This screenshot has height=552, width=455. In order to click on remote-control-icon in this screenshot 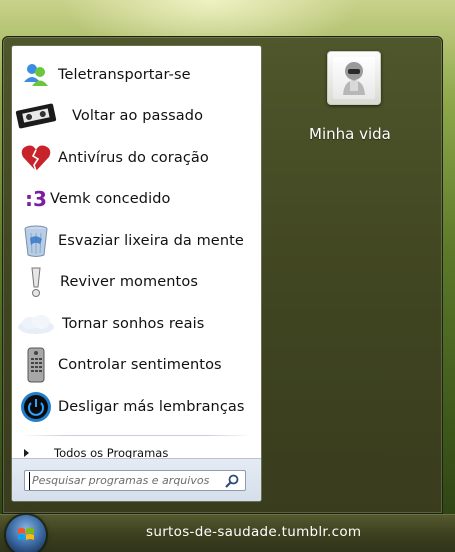, I will do `click(36, 365)`.